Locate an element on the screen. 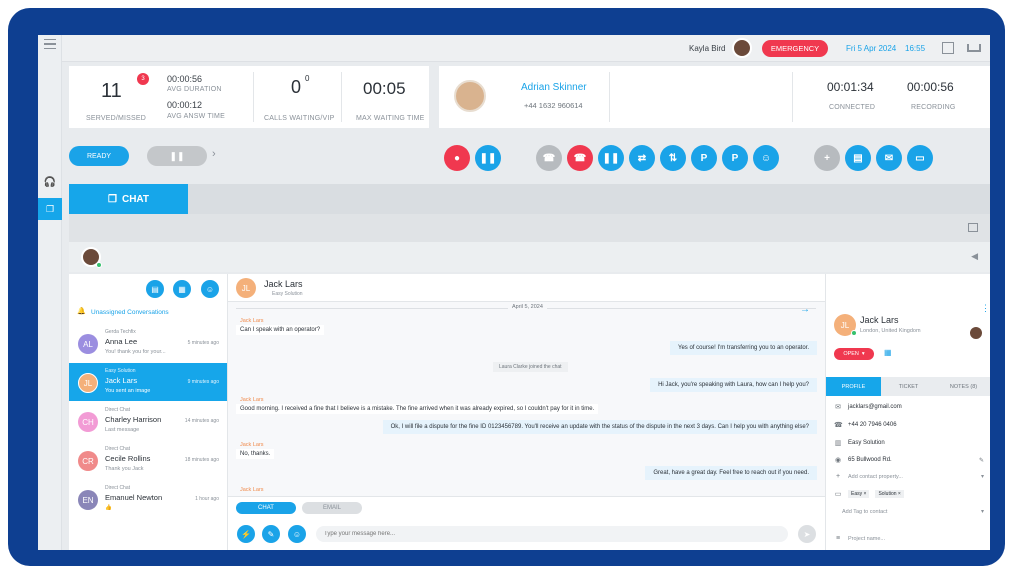 This screenshot has height=576, width=1013. notes-icon: ▤ is located at coordinates (858, 158).